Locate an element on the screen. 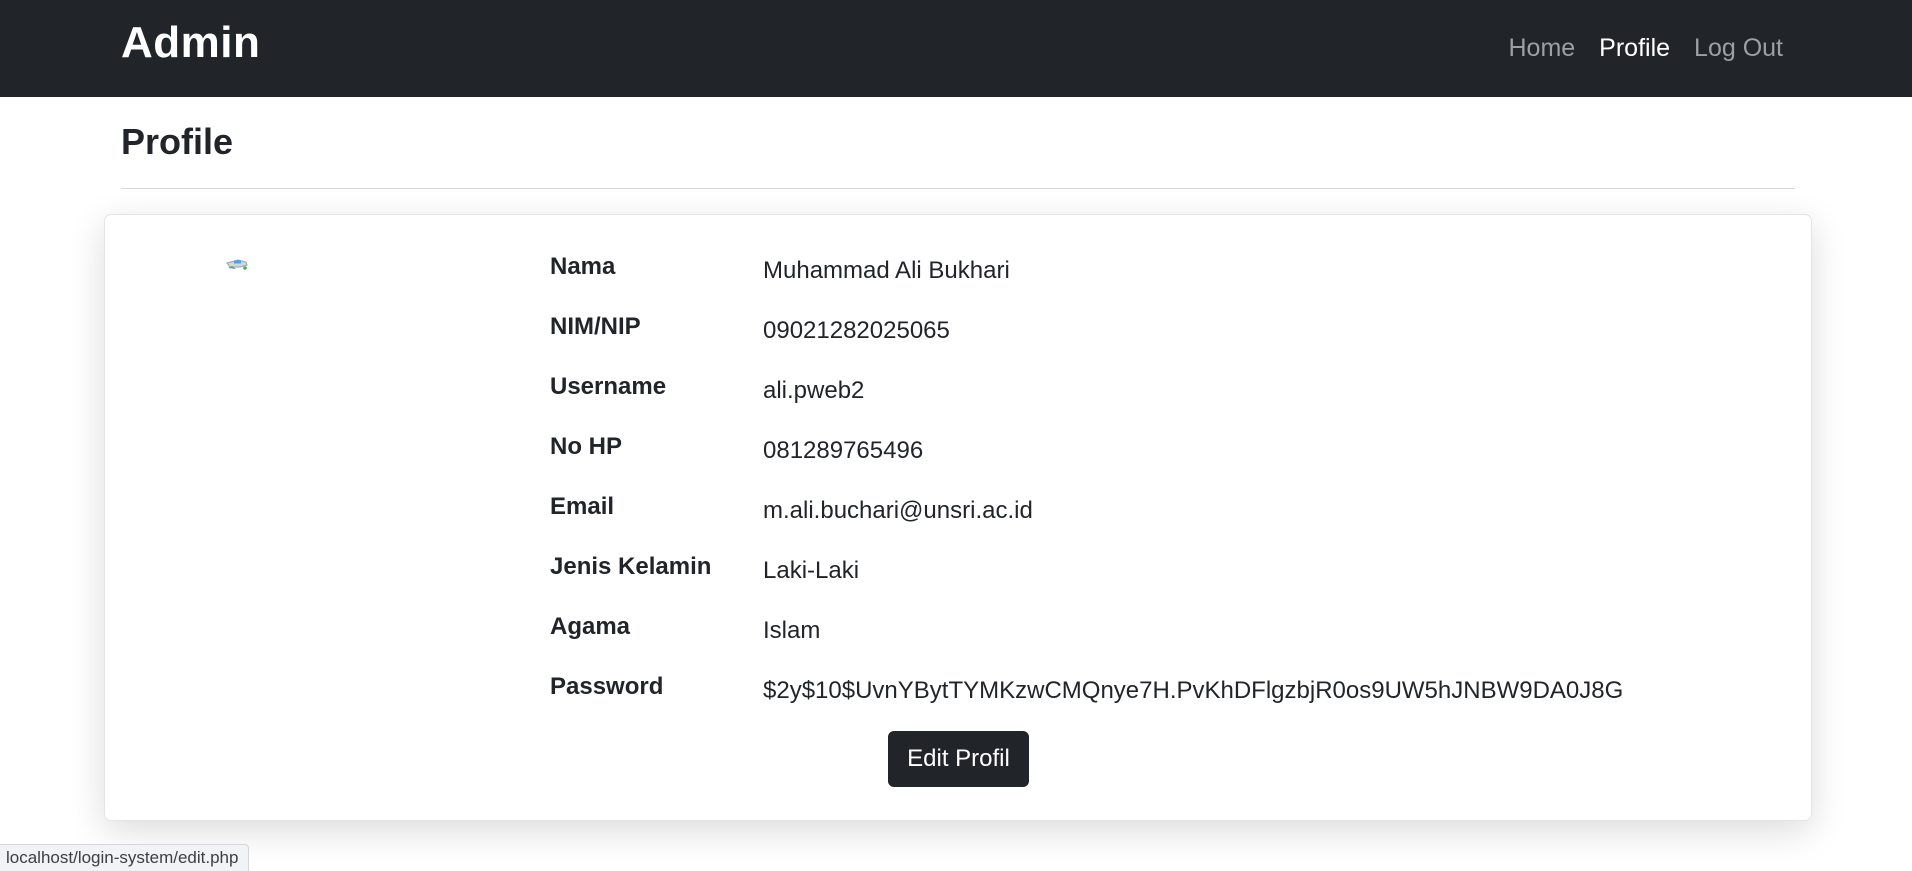 The width and height of the screenshot is (1912, 871). value-agama: Islam is located at coordinates (792, 630).